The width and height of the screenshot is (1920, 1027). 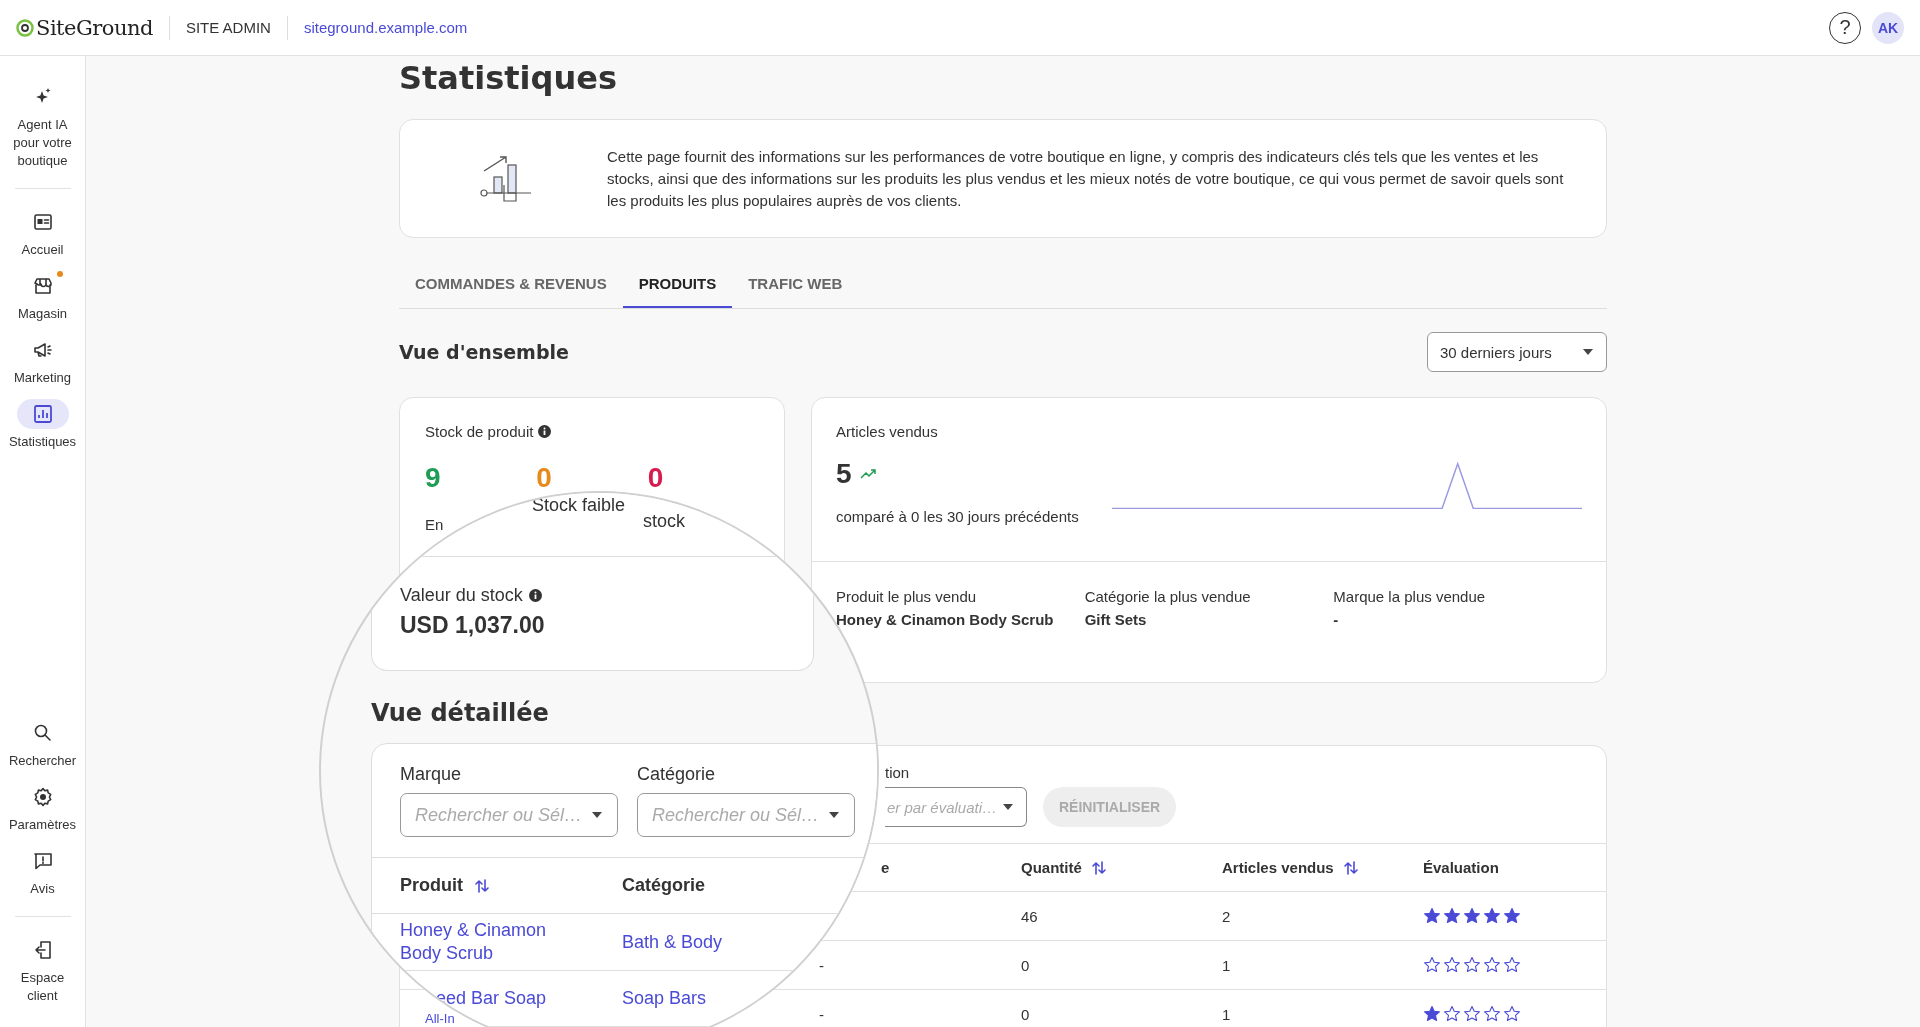 I want to click on sidebar-label: Paramètres, so click(x=42, y=825).